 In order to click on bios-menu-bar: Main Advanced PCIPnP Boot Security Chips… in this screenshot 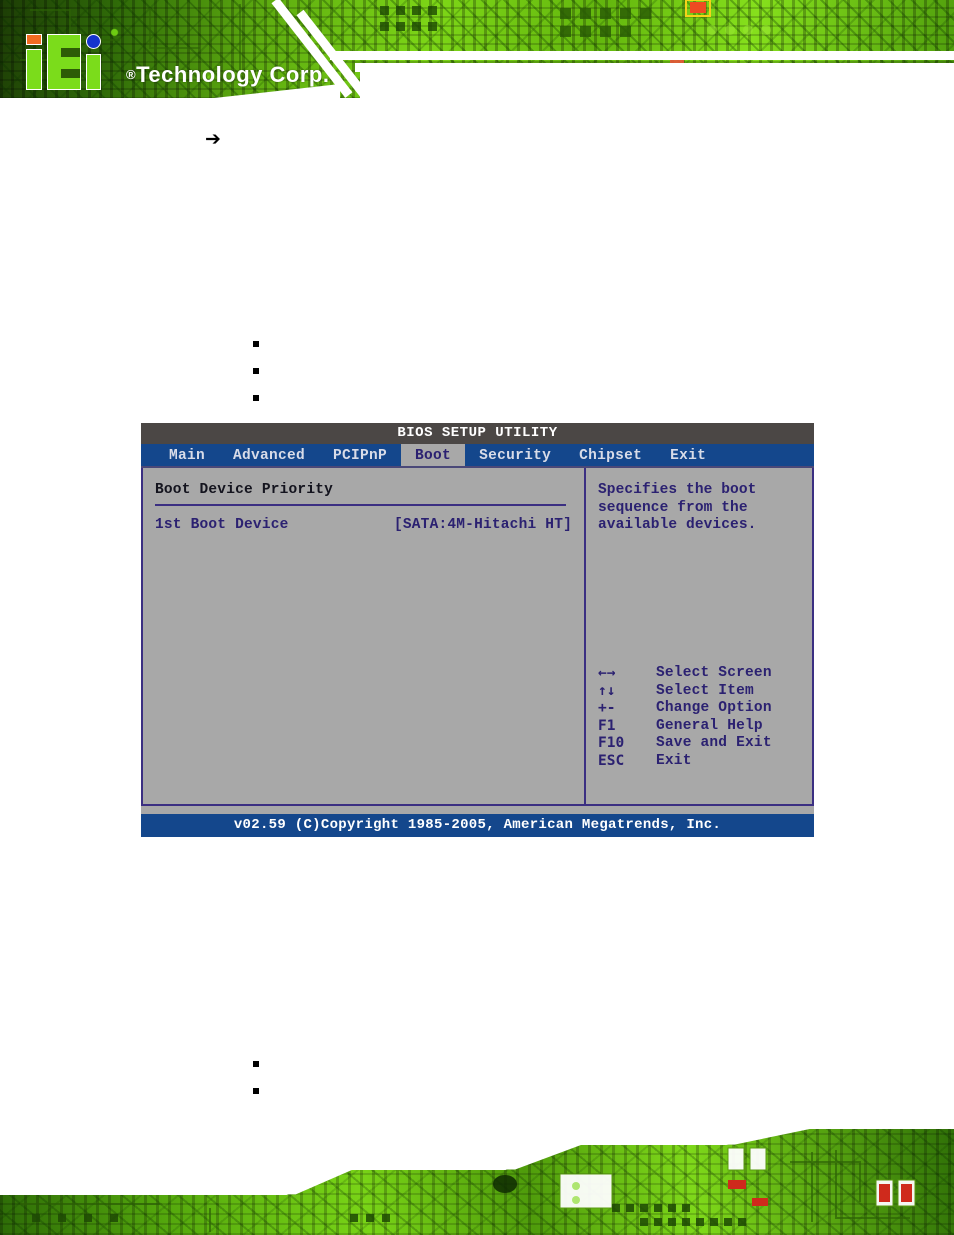, I will do `click(477, 456)`.